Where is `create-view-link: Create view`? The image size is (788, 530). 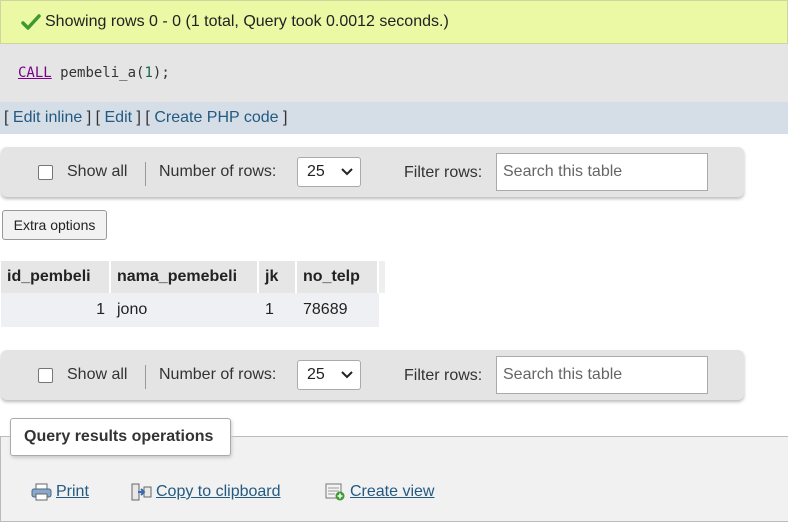
create-view-link: Create view is located at coordinates (379, 492).